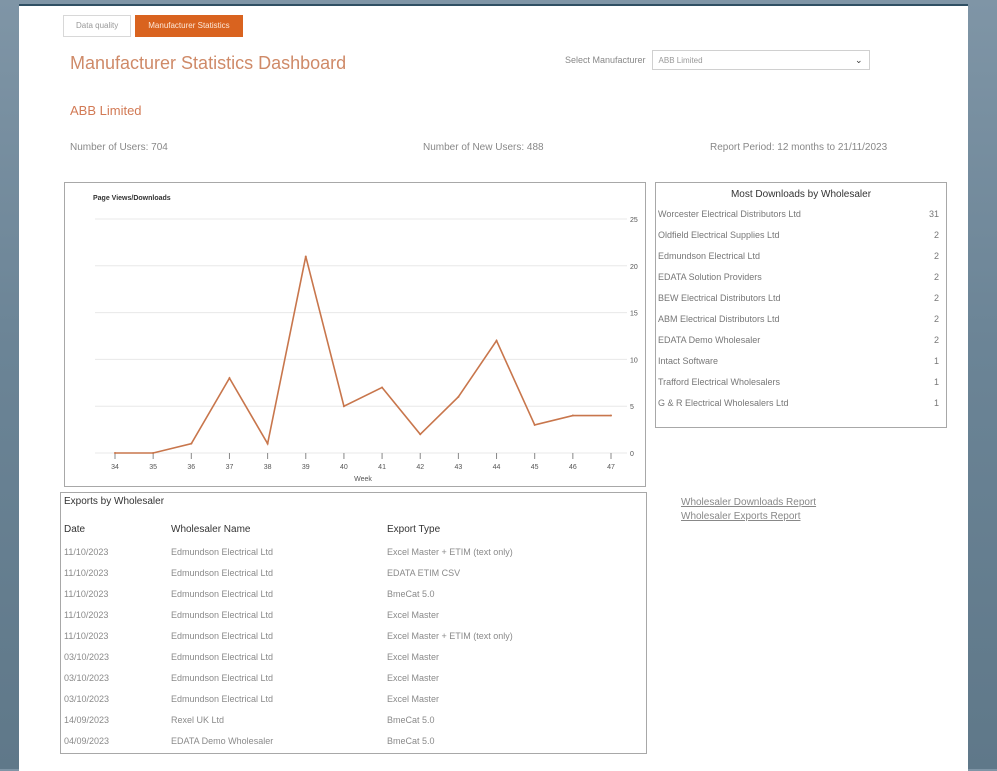 The height and width of the screenshot is (771, 997). I want to click on export-date: 14/09/2023, so click(87, 720).